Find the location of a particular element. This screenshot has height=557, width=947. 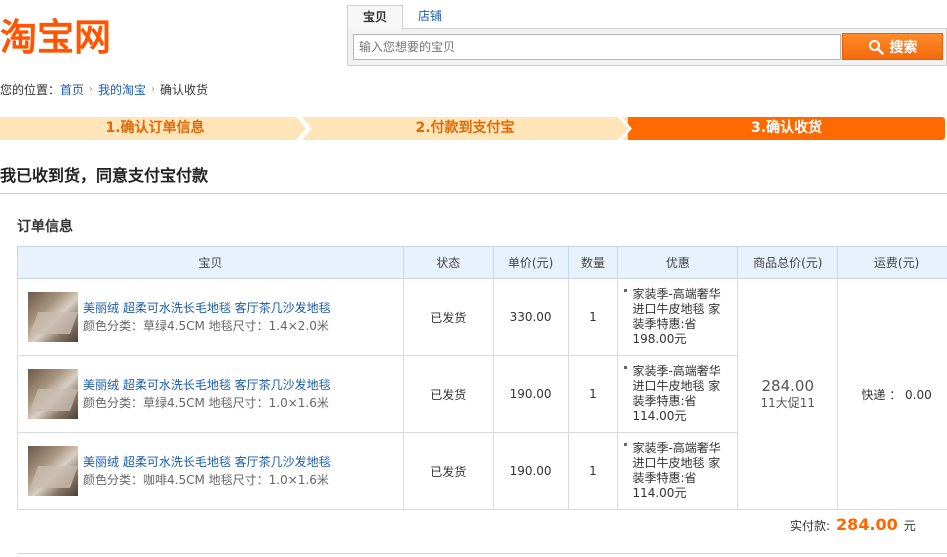

step-confirm-receipt: 3.确认收货 is located at coordinates (786, 128).